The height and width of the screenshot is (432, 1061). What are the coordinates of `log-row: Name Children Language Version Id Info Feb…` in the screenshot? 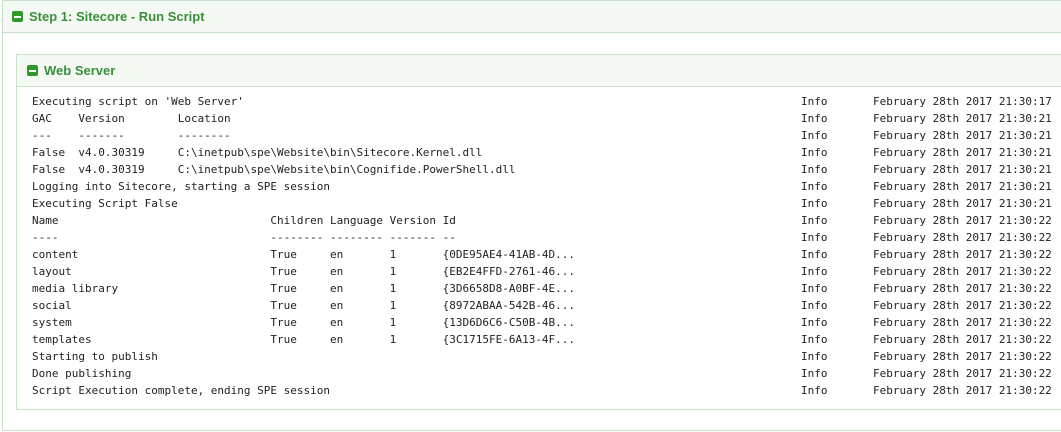 It's located at (539, 220).